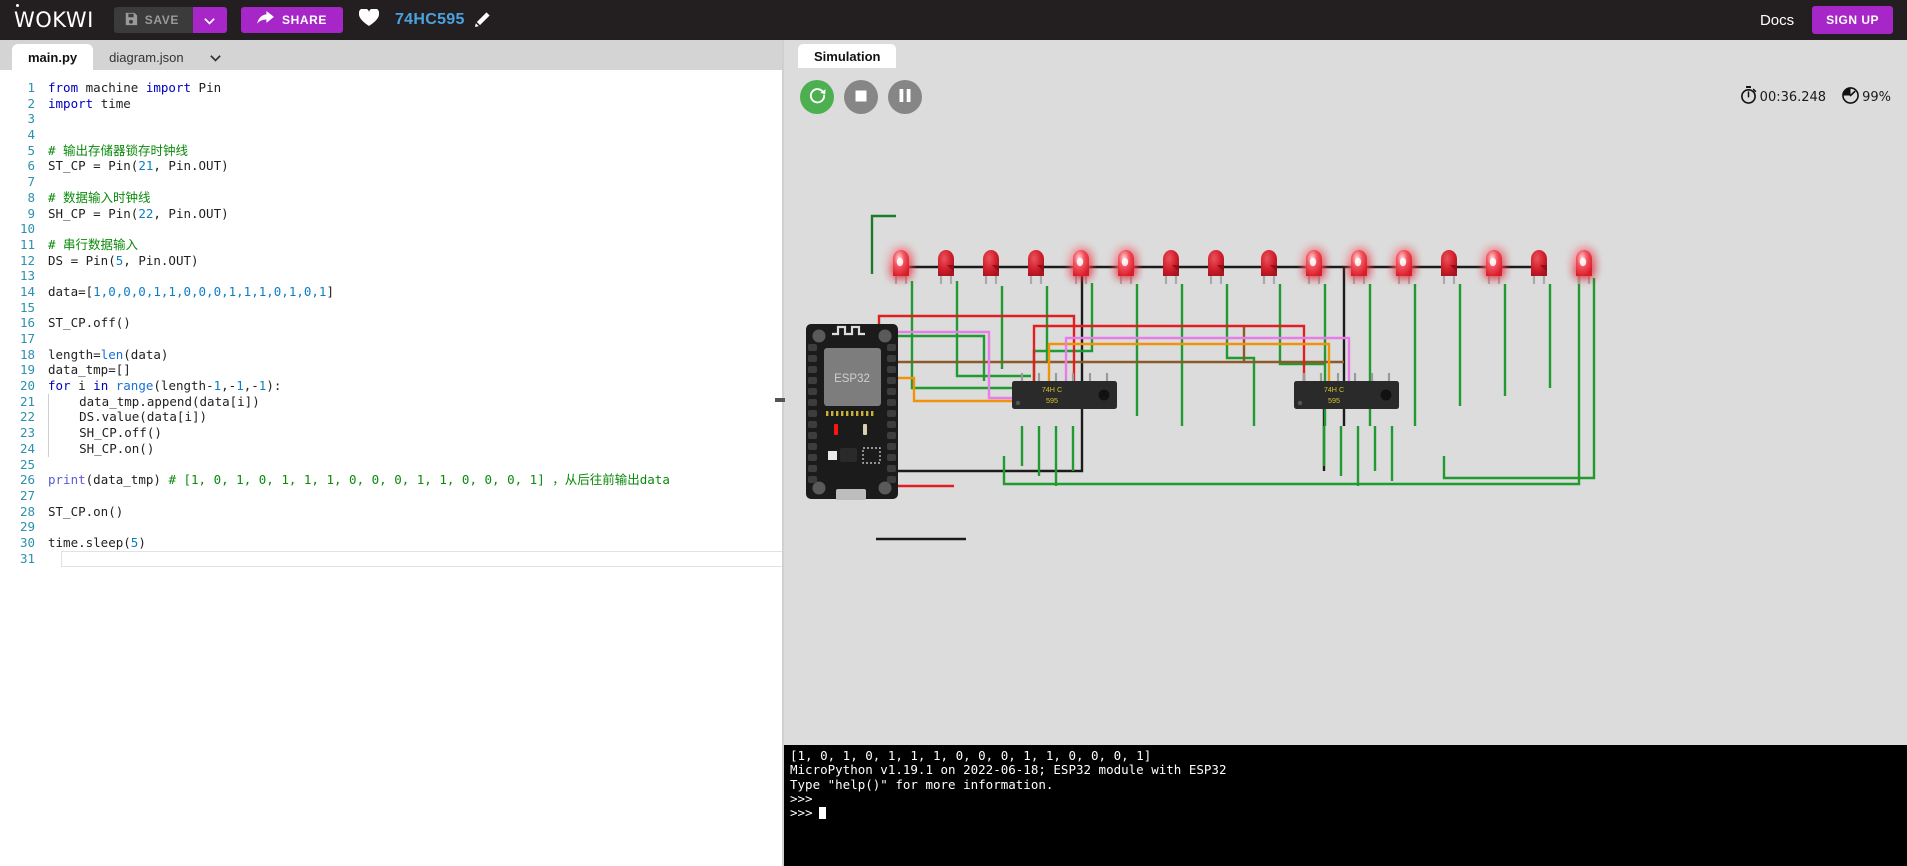 The image size is (1907, 866). I want to click on editor-tab-dropdown-button, so click(215, 57).